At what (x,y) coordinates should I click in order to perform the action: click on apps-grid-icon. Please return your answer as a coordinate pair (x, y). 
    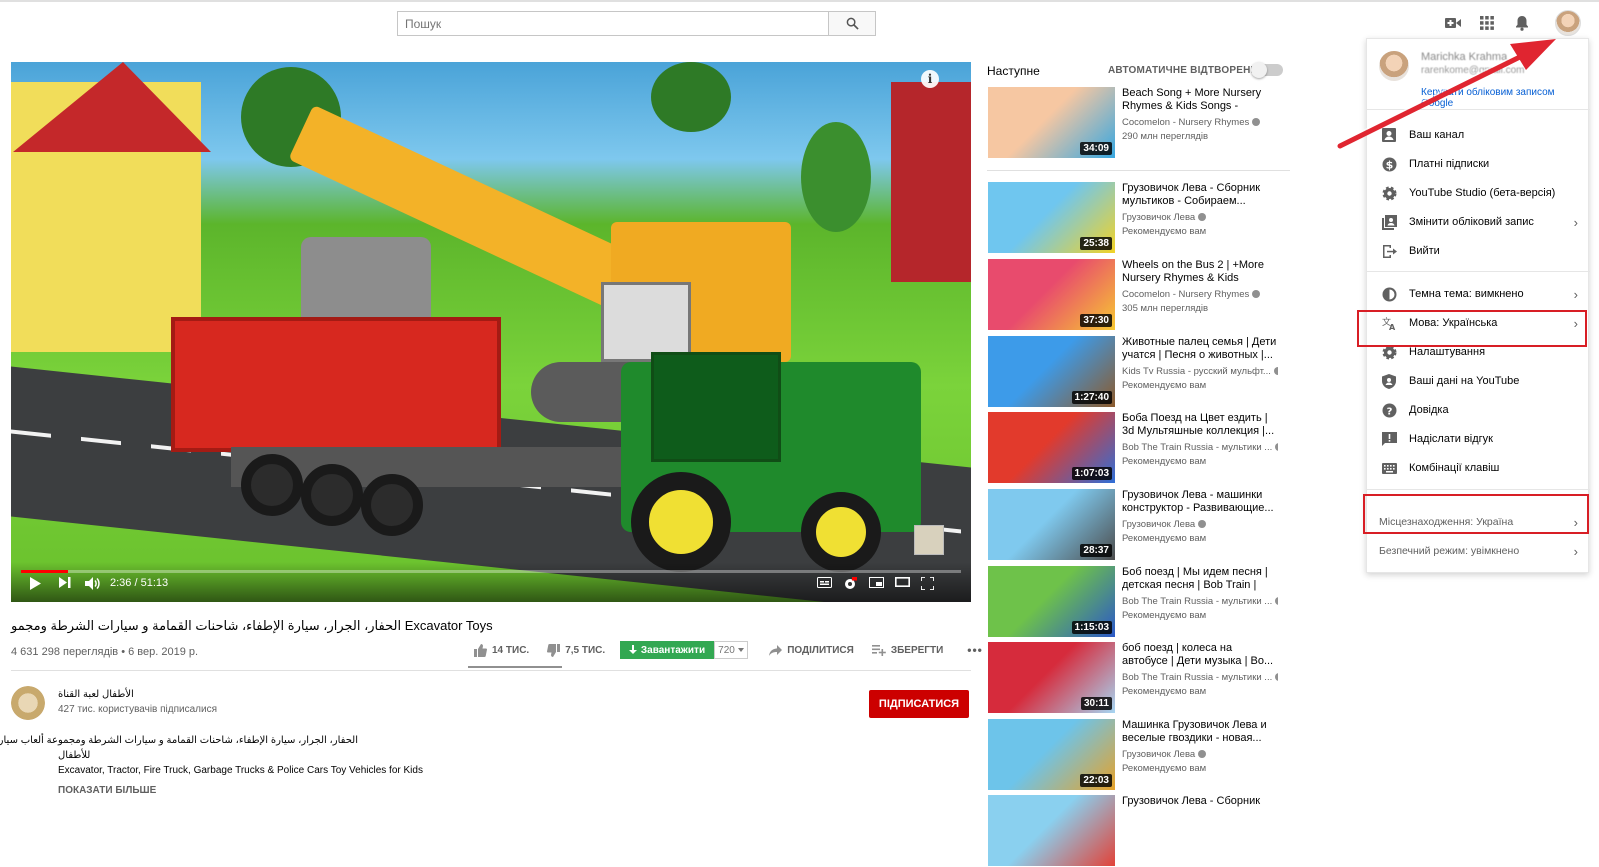
    Looking at the image, I should click on (1487, 23).